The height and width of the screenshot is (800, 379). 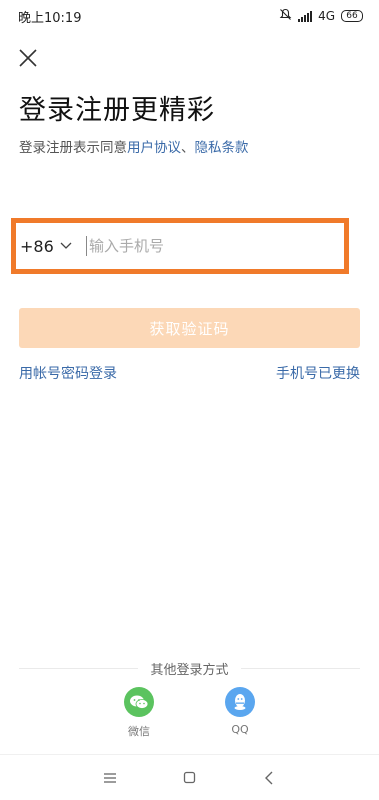 What do you see at coordinates (318, 373) in the screenshot?
I see `phone-changed-link: 手机号已更换` at bounding box center [318, 373].